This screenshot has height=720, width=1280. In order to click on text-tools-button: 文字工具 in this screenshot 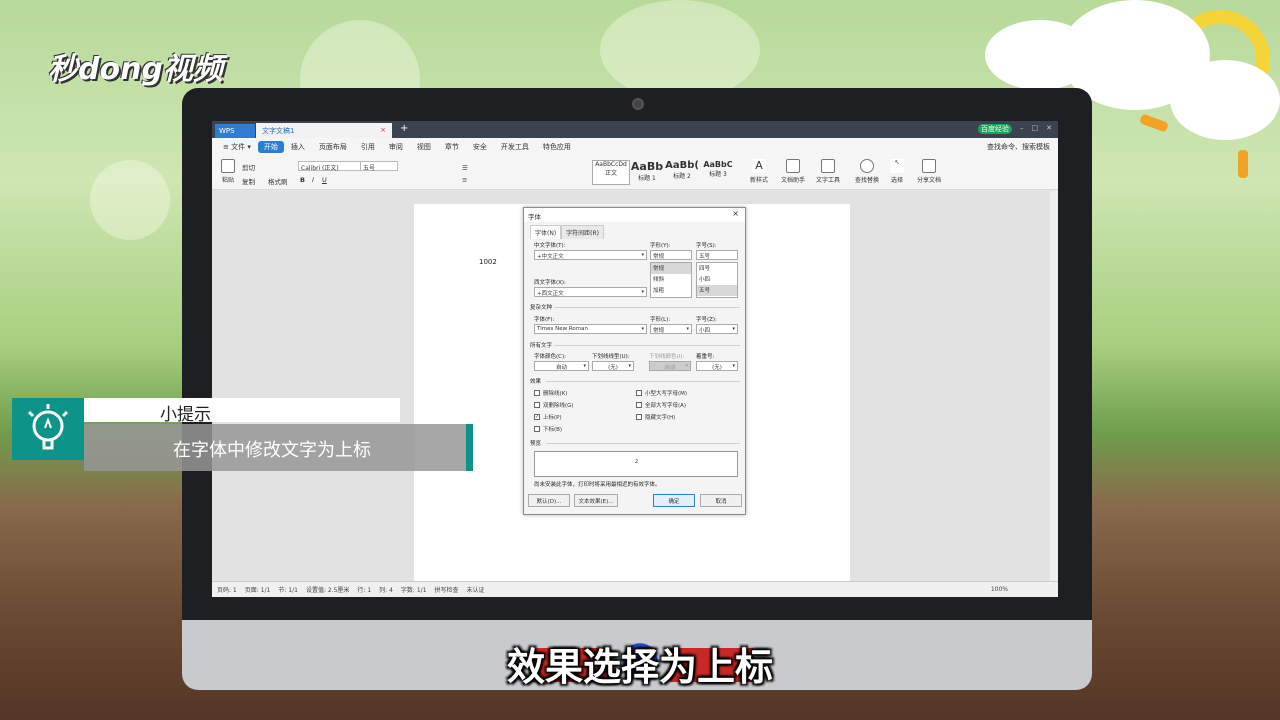, I will do `click(828, 171)`.